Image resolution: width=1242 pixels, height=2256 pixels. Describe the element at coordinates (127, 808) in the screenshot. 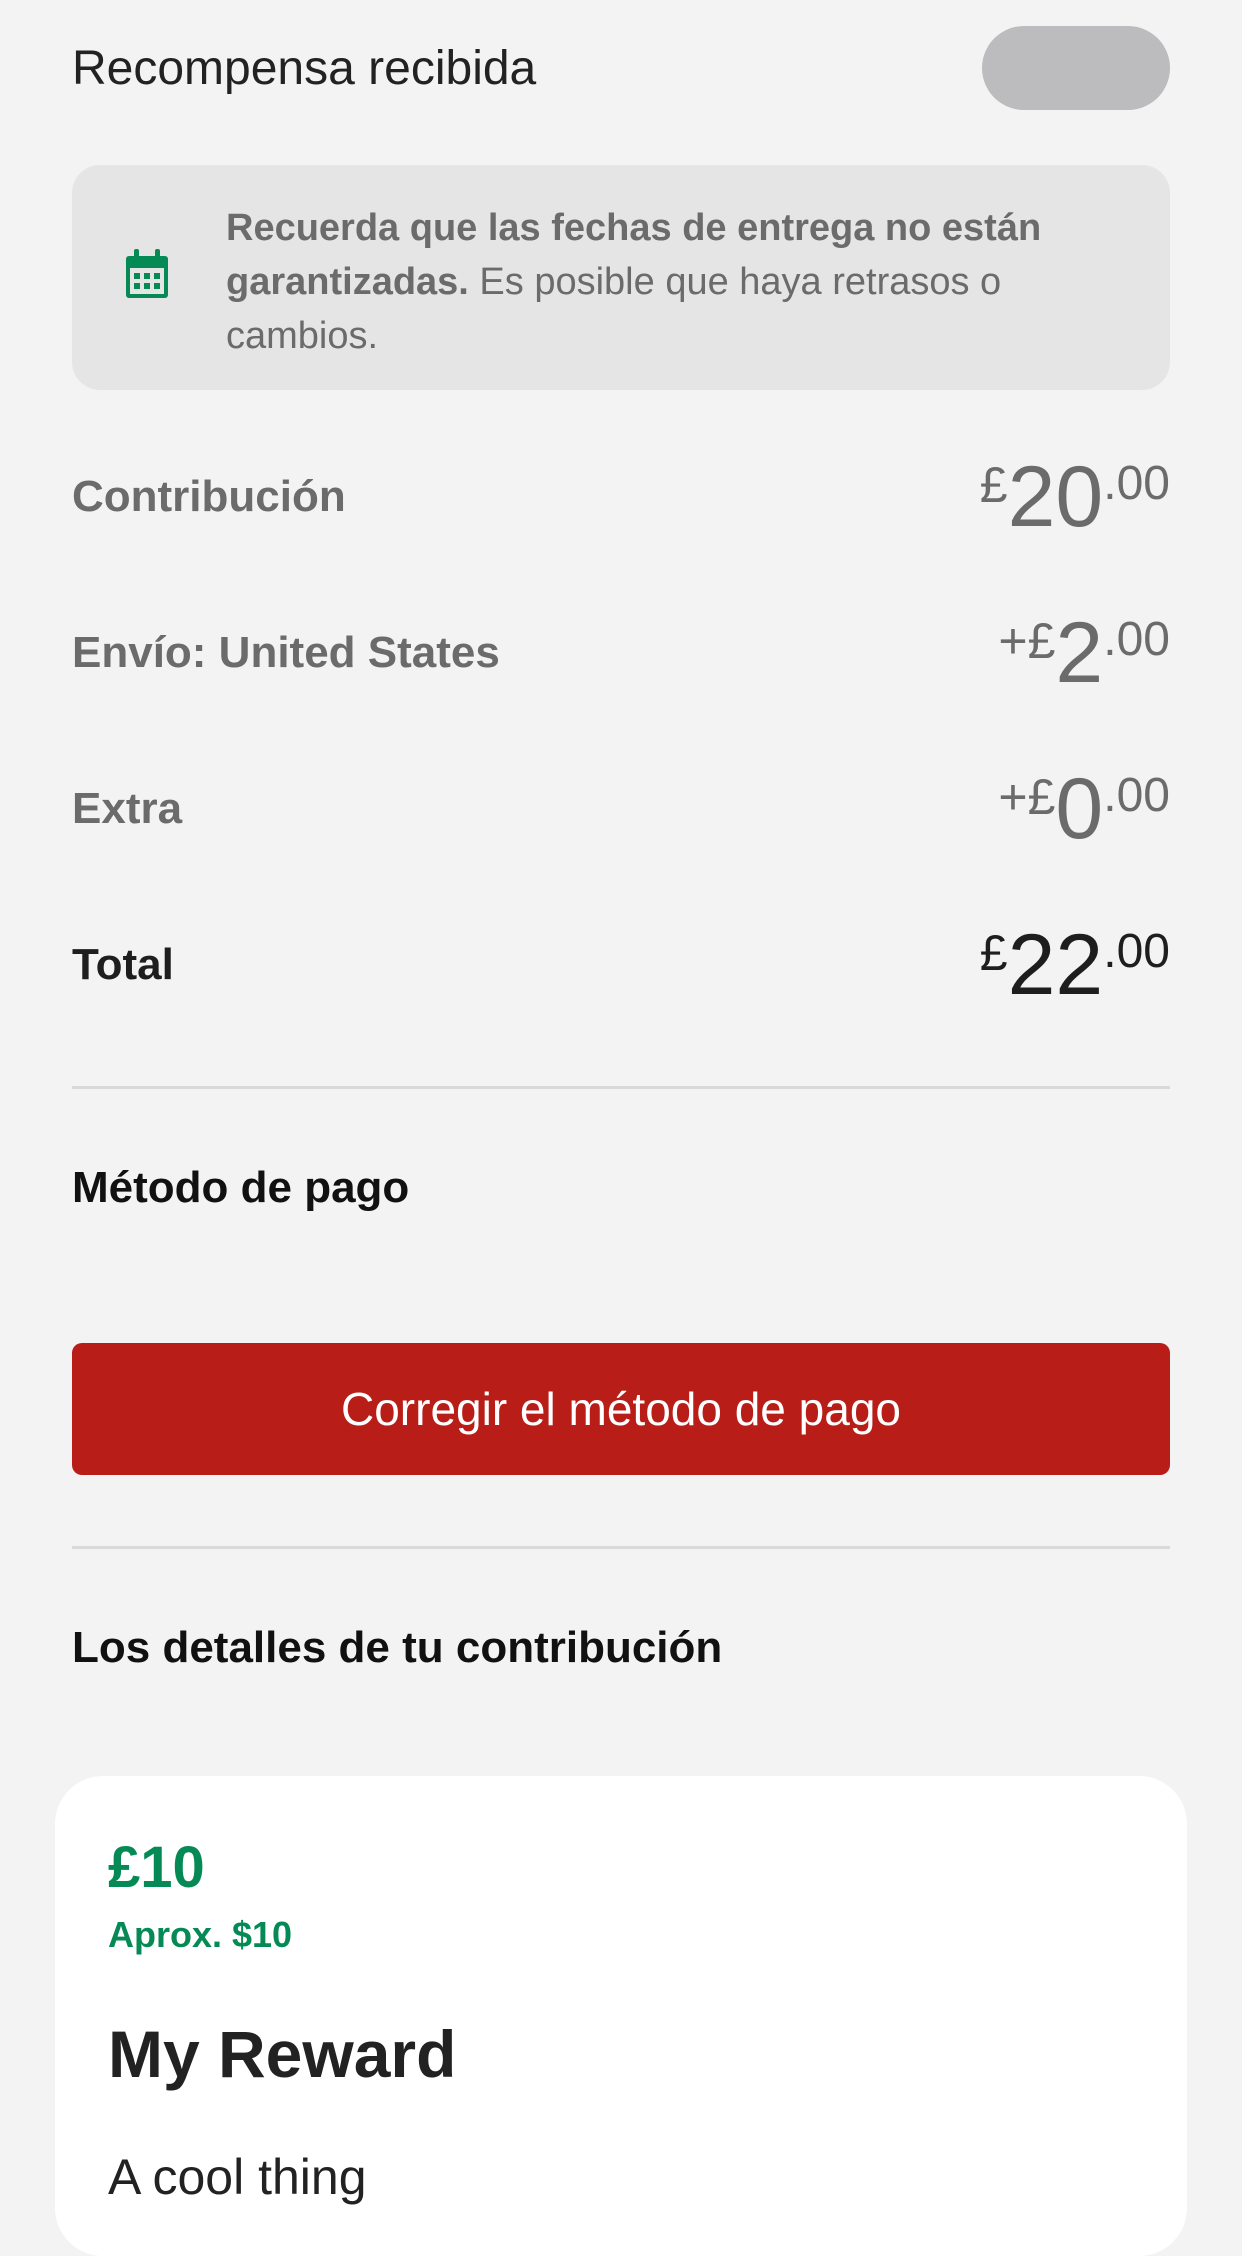

I see `extra-label: Extra` at that location.